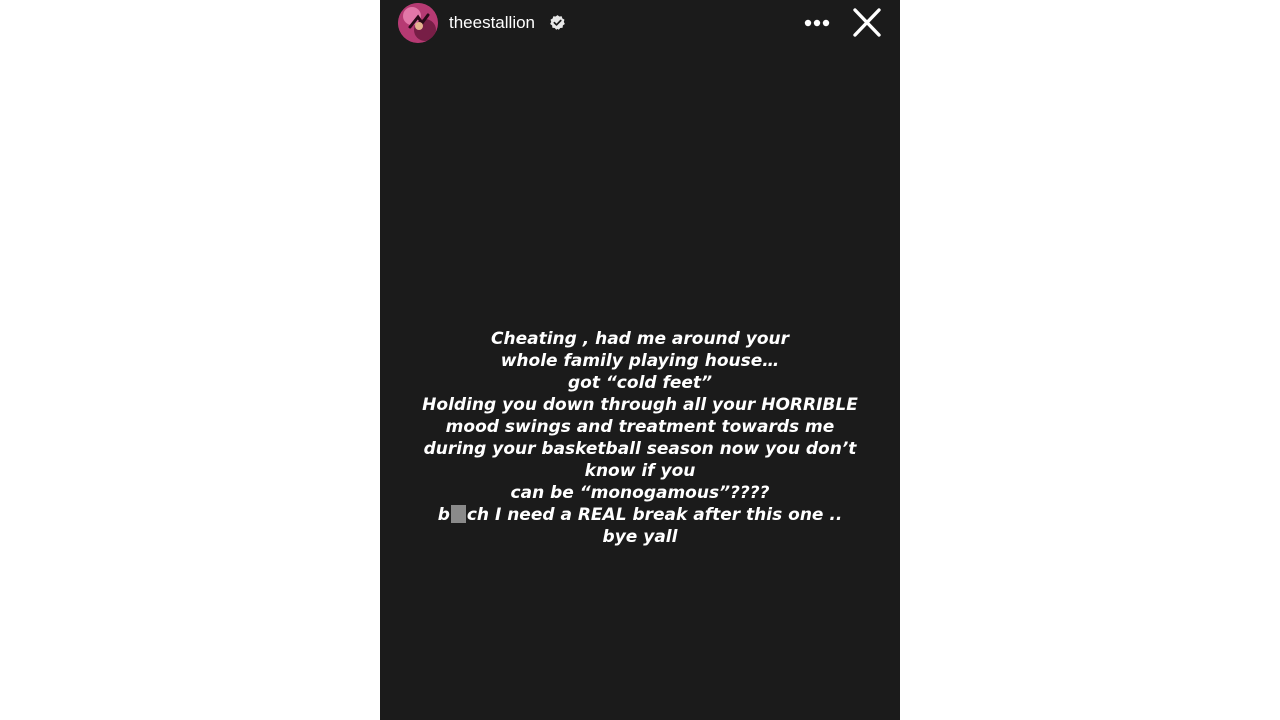 The image size is (1280, 720). What do you see at coordinates (640, 493) in the screenshot?
I see `story-text-line: can be “monogamous”????` at bounding box center [640, 493].